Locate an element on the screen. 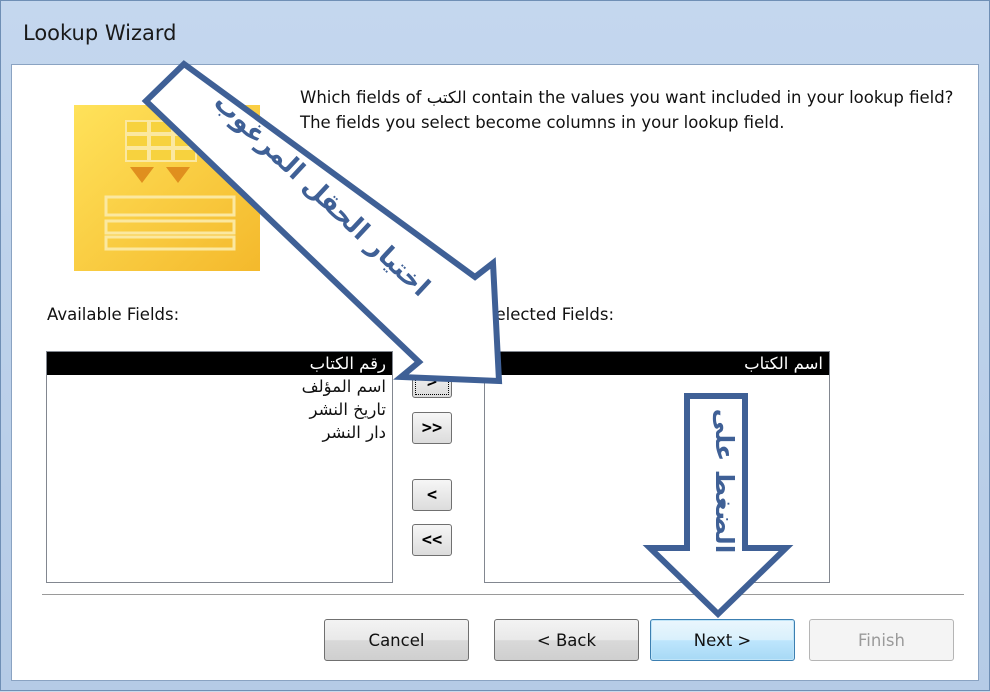 The width and height of the screenshot is (990, 692). remove-all-button: << is located at coordinates (432, 540).